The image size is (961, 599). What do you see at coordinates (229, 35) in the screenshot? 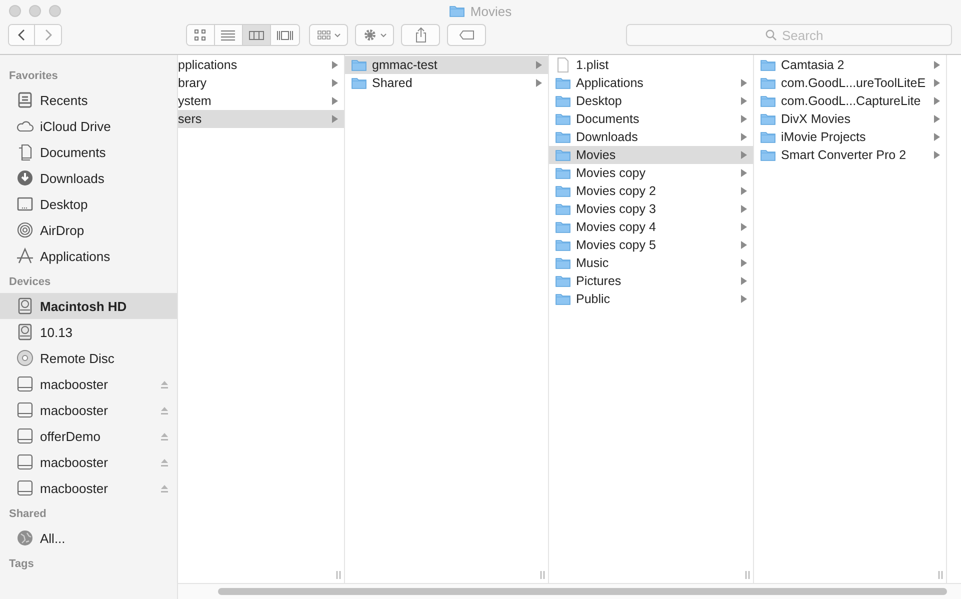
I see `list-view-button` at bounding box center [229, 35].